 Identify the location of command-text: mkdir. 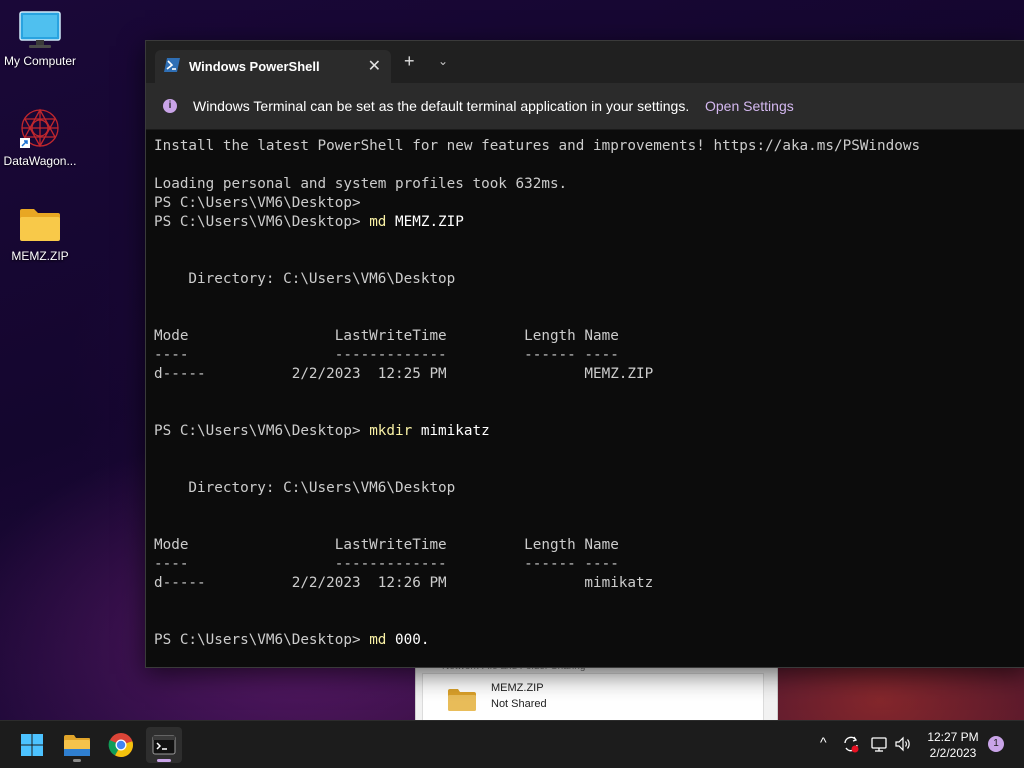
(391, 431).